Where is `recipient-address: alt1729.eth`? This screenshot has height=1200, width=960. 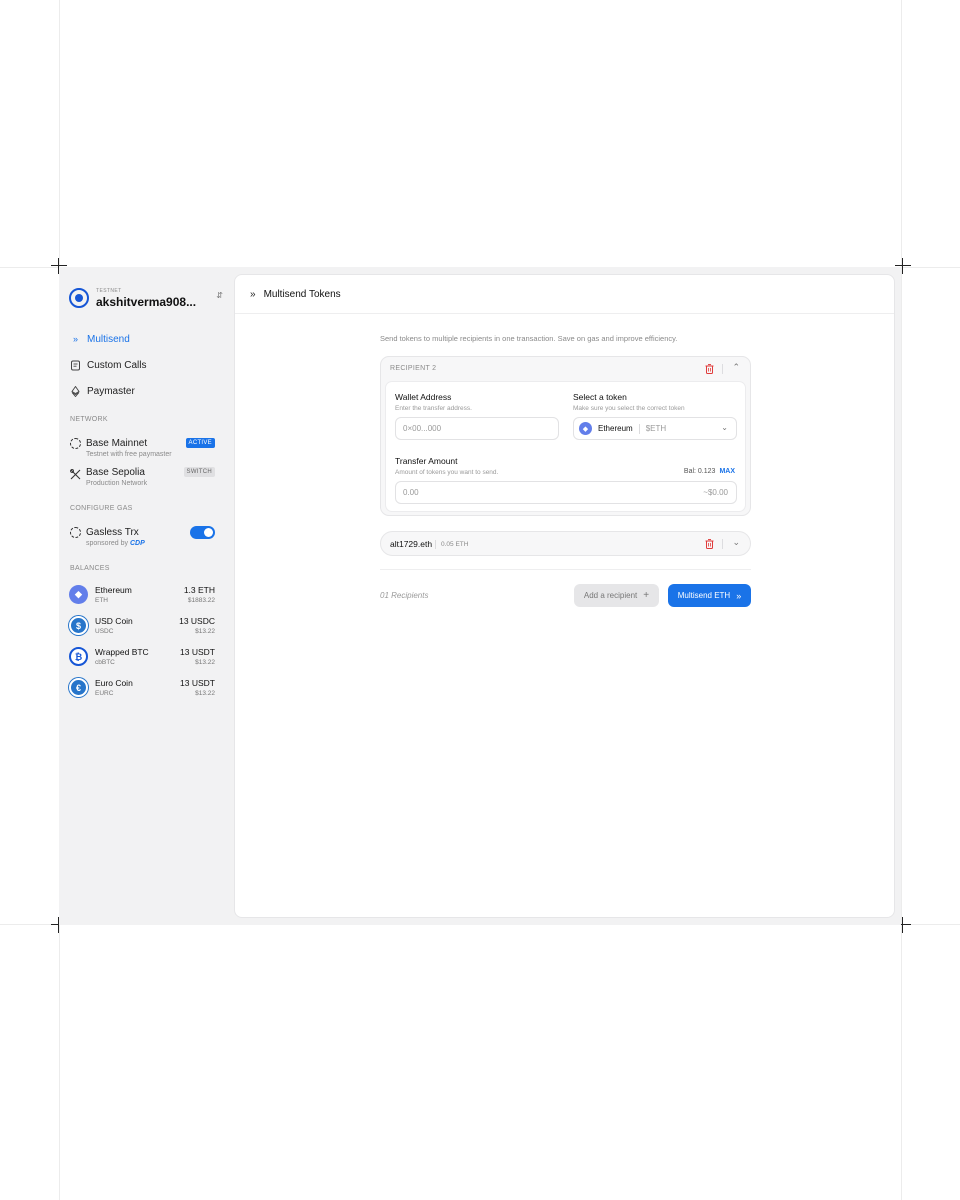
recipient-address: alt1729.eth is located at coordinates (411, 544).